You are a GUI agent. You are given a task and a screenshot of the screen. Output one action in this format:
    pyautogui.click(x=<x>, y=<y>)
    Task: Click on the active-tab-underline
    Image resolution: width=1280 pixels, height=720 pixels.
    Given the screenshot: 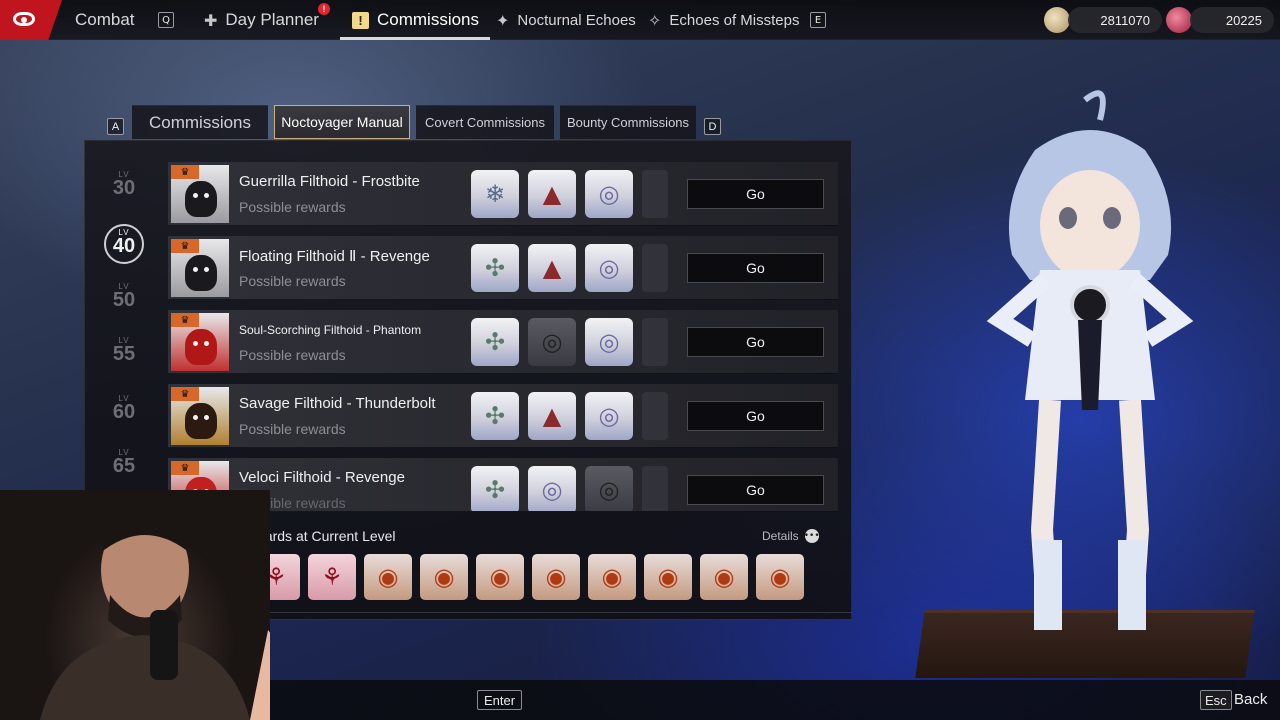 What is the action you would take?
    pyautogui.click(x=415, y=38)
    